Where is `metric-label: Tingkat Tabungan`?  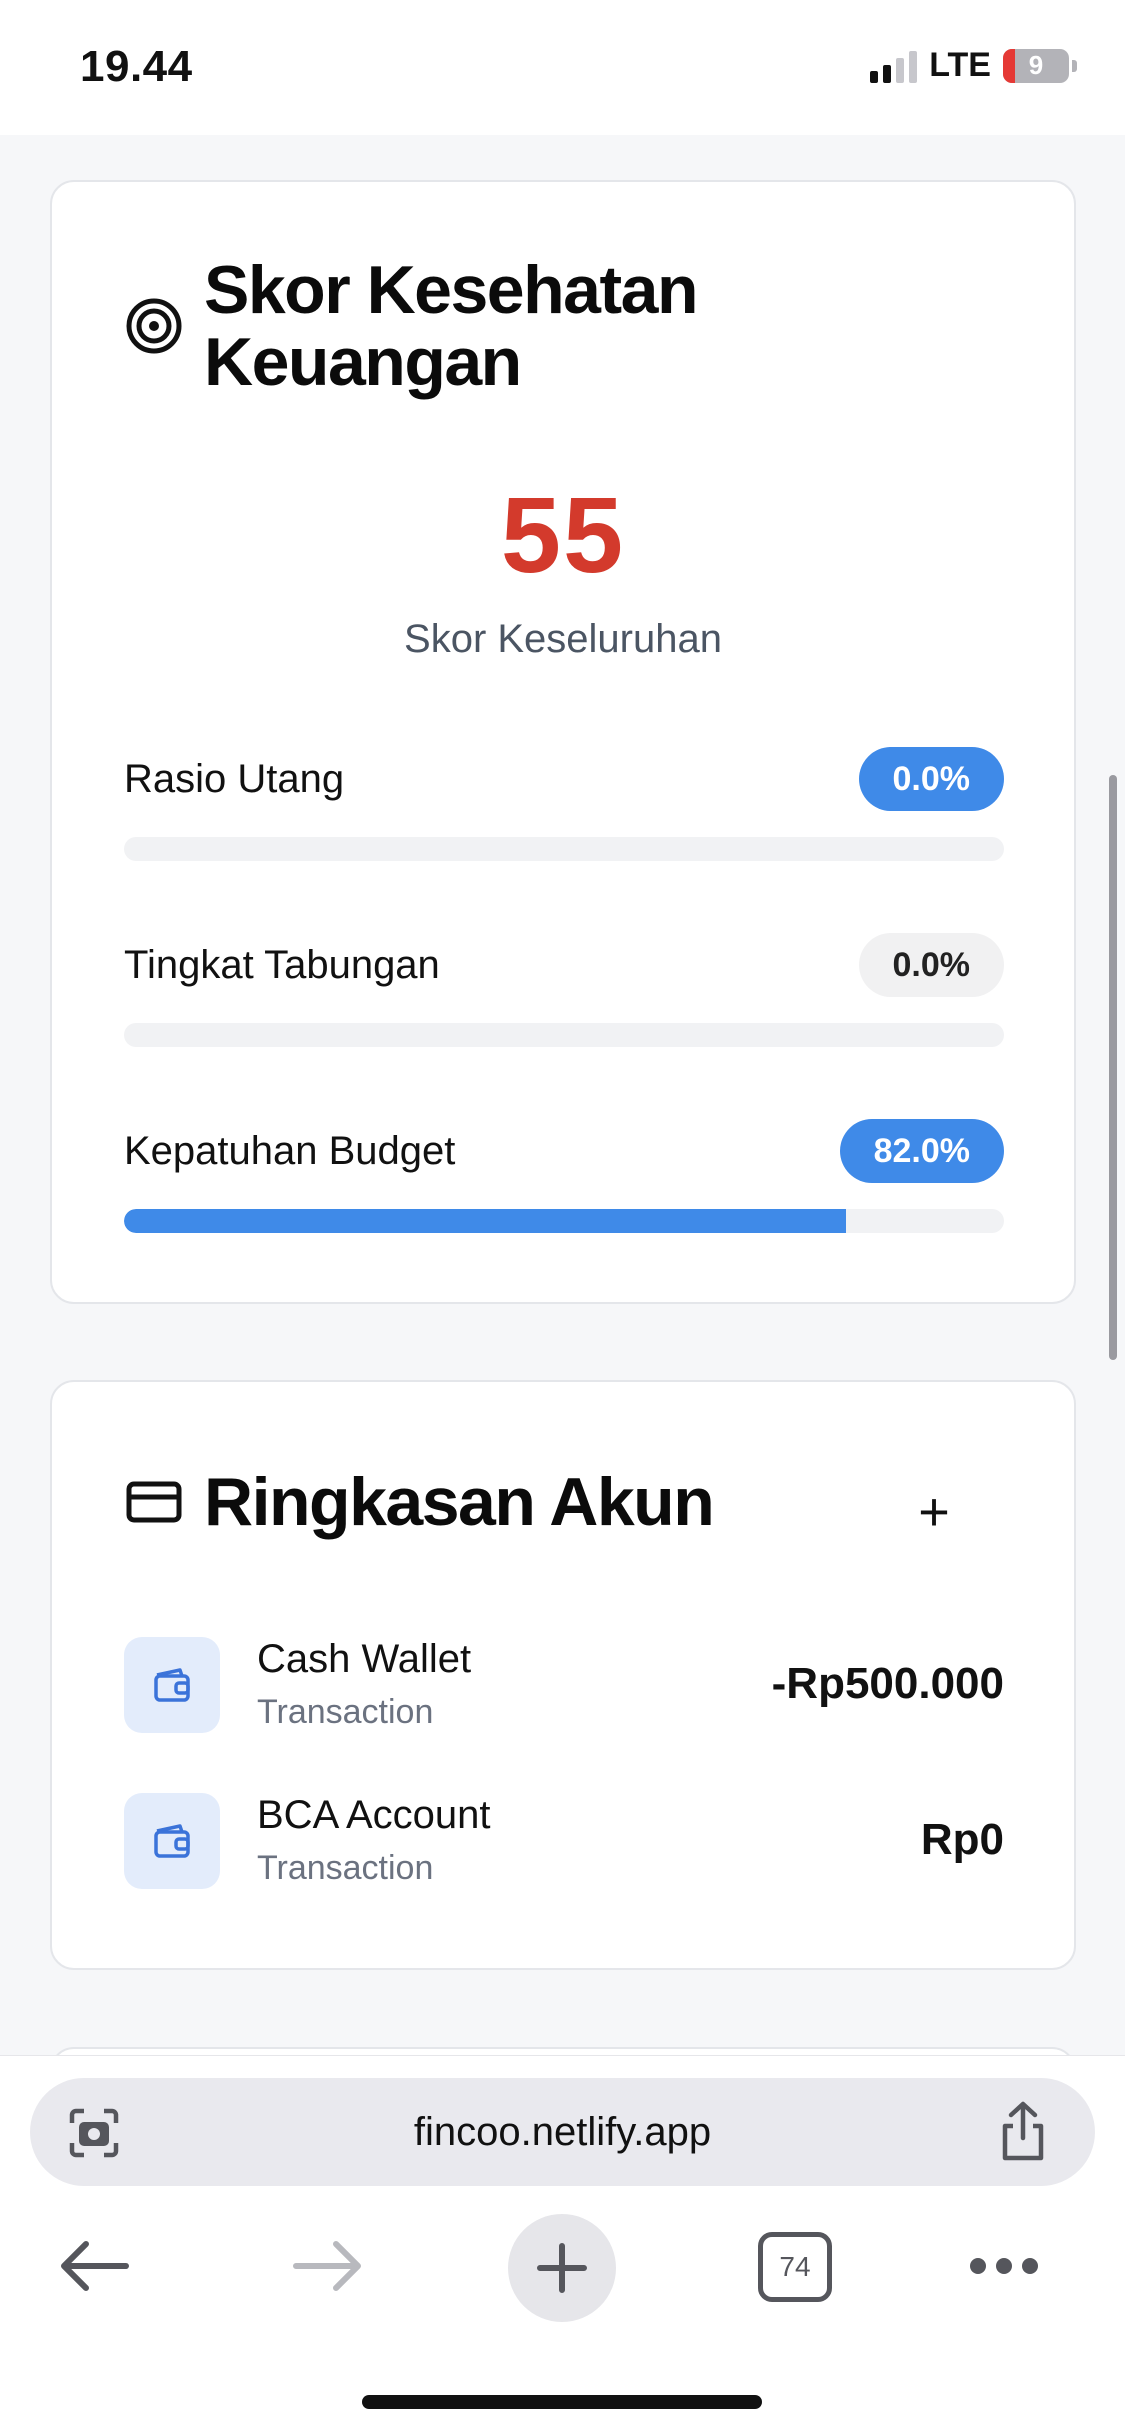 metric-label: Tingkat Tabungan is located at coordinates (282, 965).